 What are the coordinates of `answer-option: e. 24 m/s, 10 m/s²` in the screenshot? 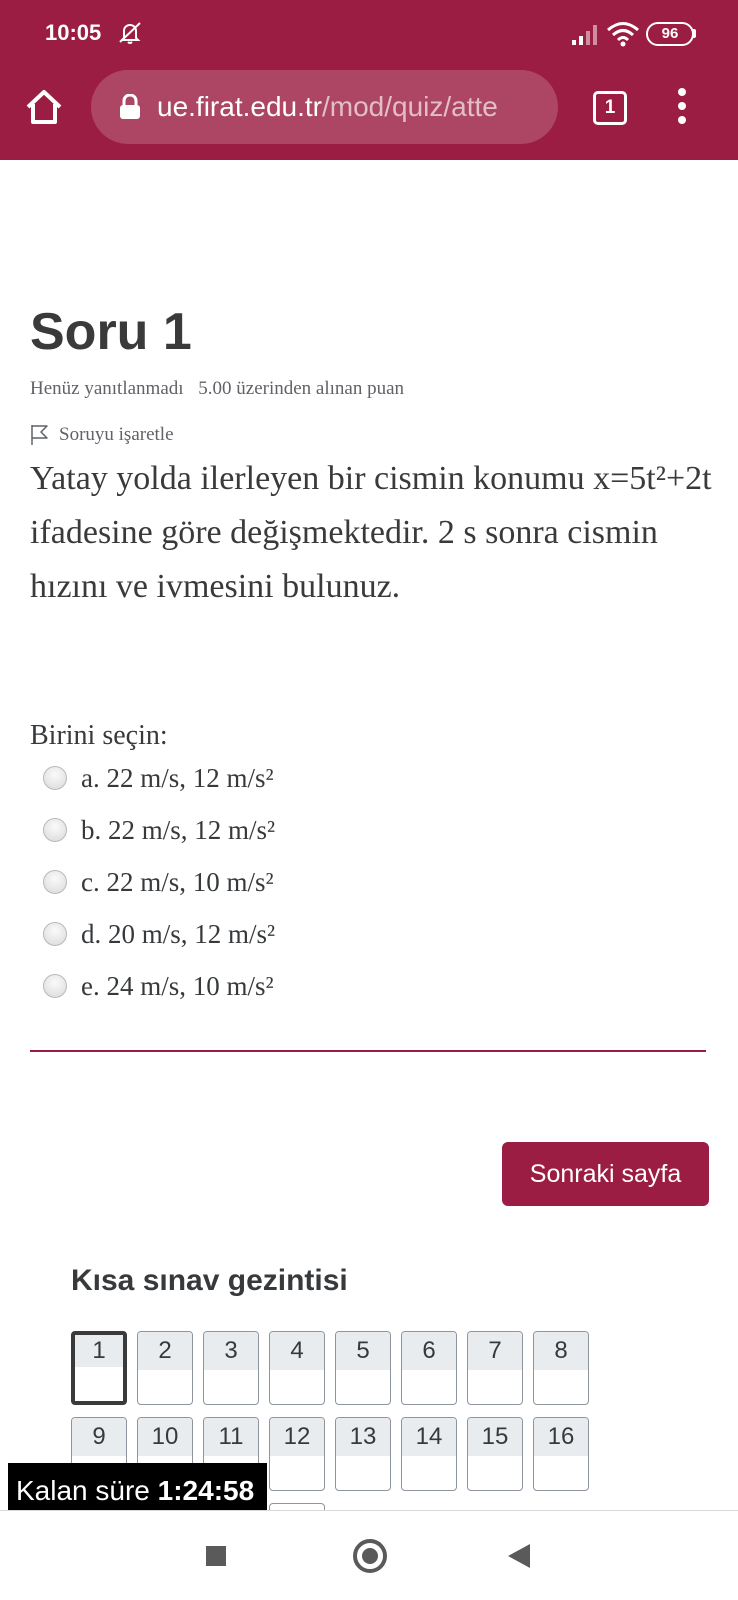 It's located at (159, 986).